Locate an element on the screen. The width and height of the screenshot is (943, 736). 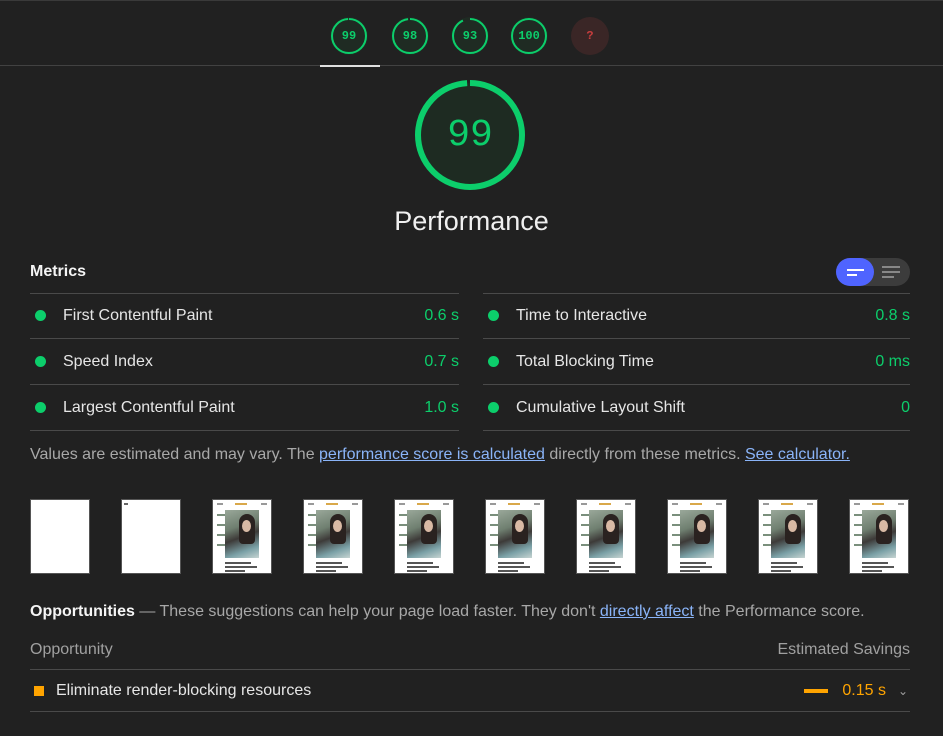
gauge-tab-accessibility: 98 is located at coordinates (410, 36).